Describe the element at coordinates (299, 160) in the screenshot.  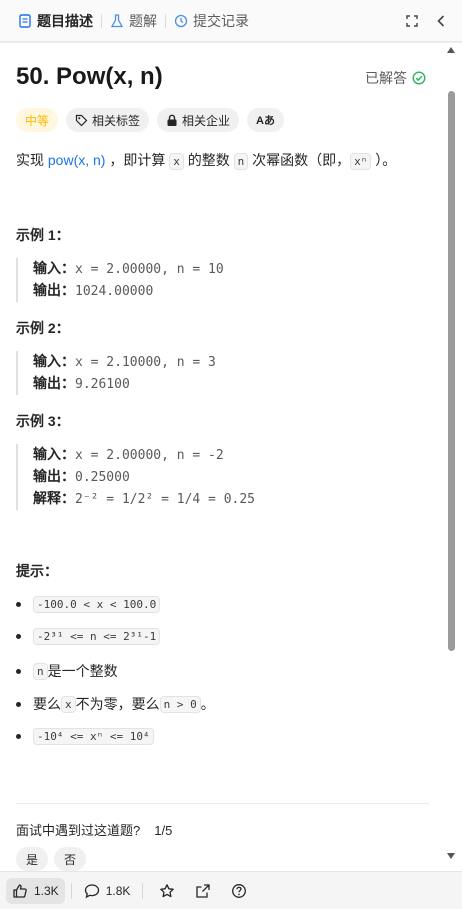
I see `desc-text: 次幂函数（即，` at that location.